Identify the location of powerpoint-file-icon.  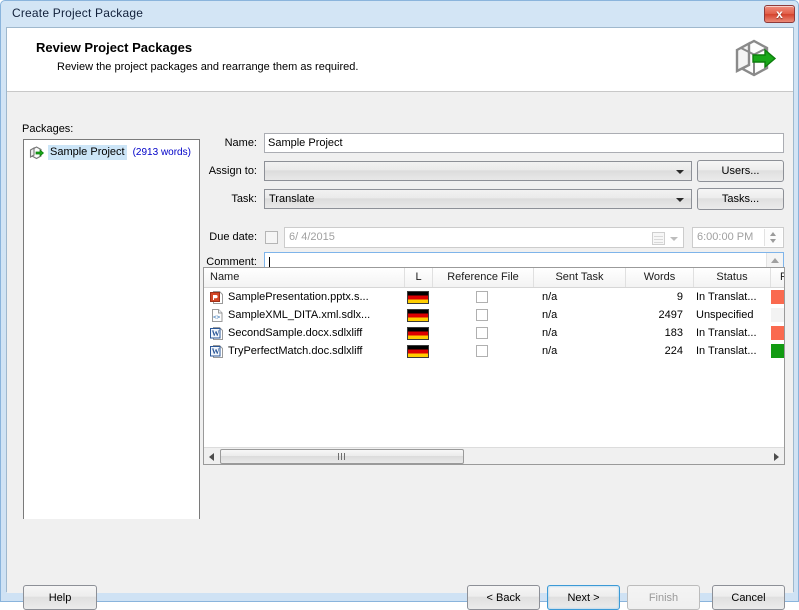
(217, 297).